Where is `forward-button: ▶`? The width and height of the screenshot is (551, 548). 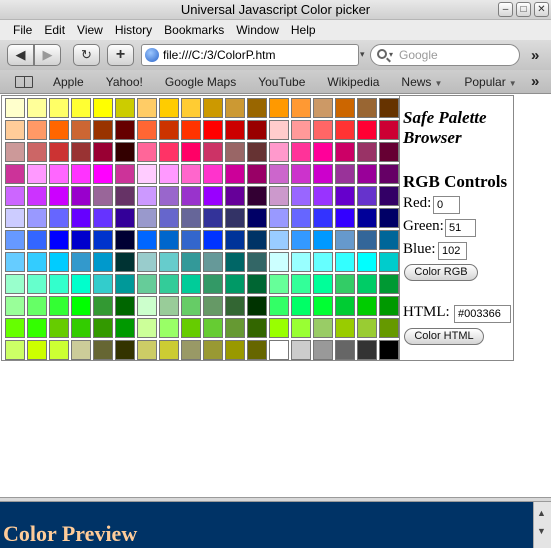 forward-button: ▶ is located at coordinates (47, 55).